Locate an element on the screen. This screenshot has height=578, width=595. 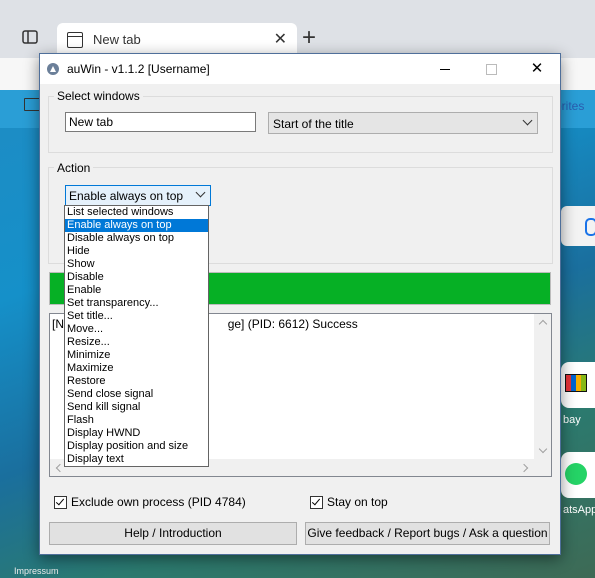
maximize-button is located at coordinates (491, 69).